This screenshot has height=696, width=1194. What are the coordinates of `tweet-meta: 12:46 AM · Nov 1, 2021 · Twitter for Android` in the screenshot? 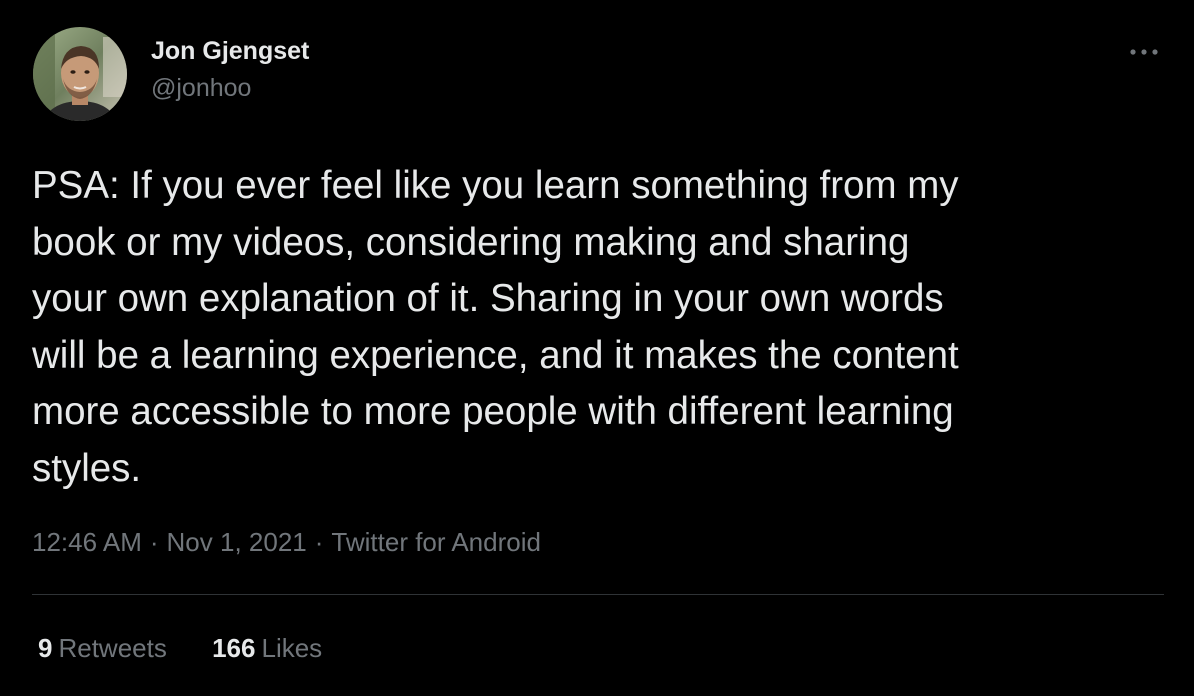 It's located at (286, 542).